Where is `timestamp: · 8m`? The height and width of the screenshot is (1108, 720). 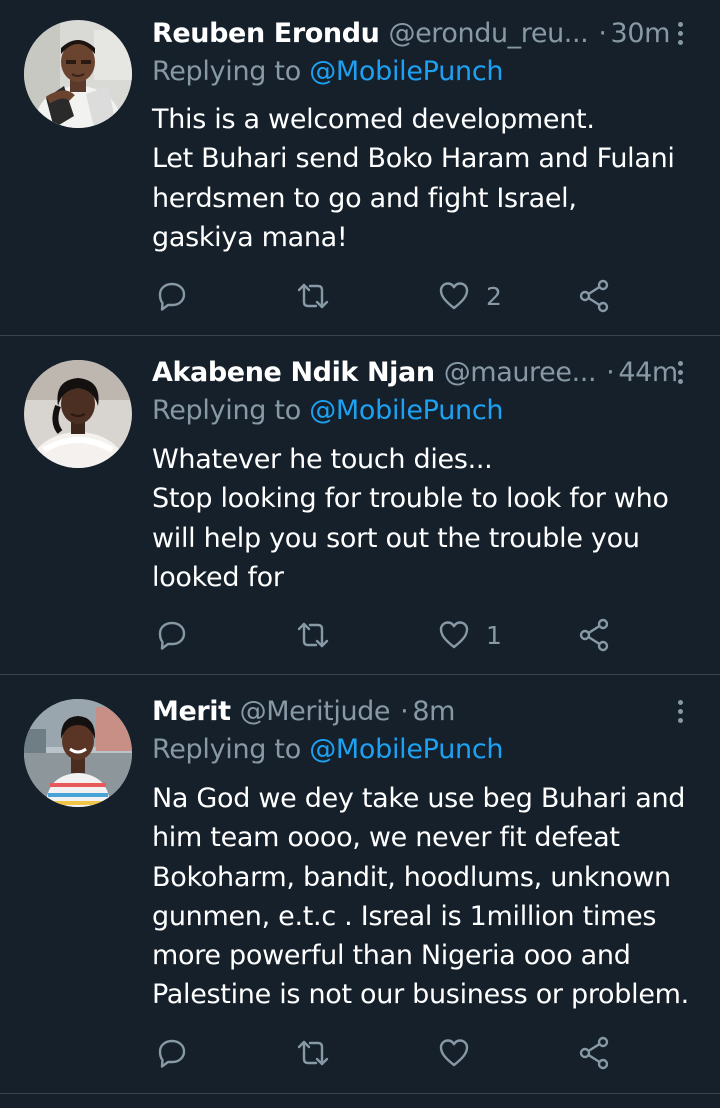
timestamp: · 8m is located at coordinates (423, 711).